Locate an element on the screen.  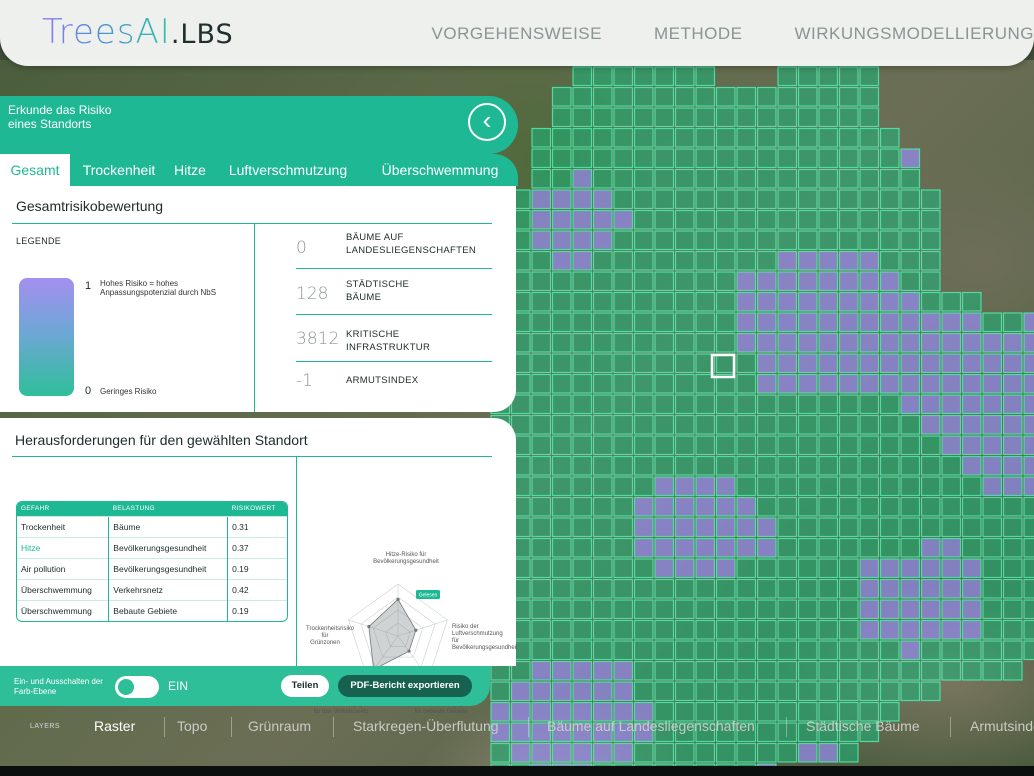
layer-starkregen: Starkregen-Überflutung is located at coordinates (426, 726).